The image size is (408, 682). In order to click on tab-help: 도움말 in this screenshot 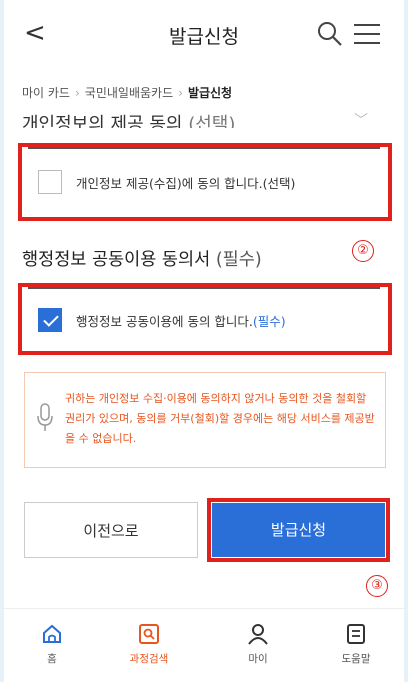, I will do `click(356, 644)`.